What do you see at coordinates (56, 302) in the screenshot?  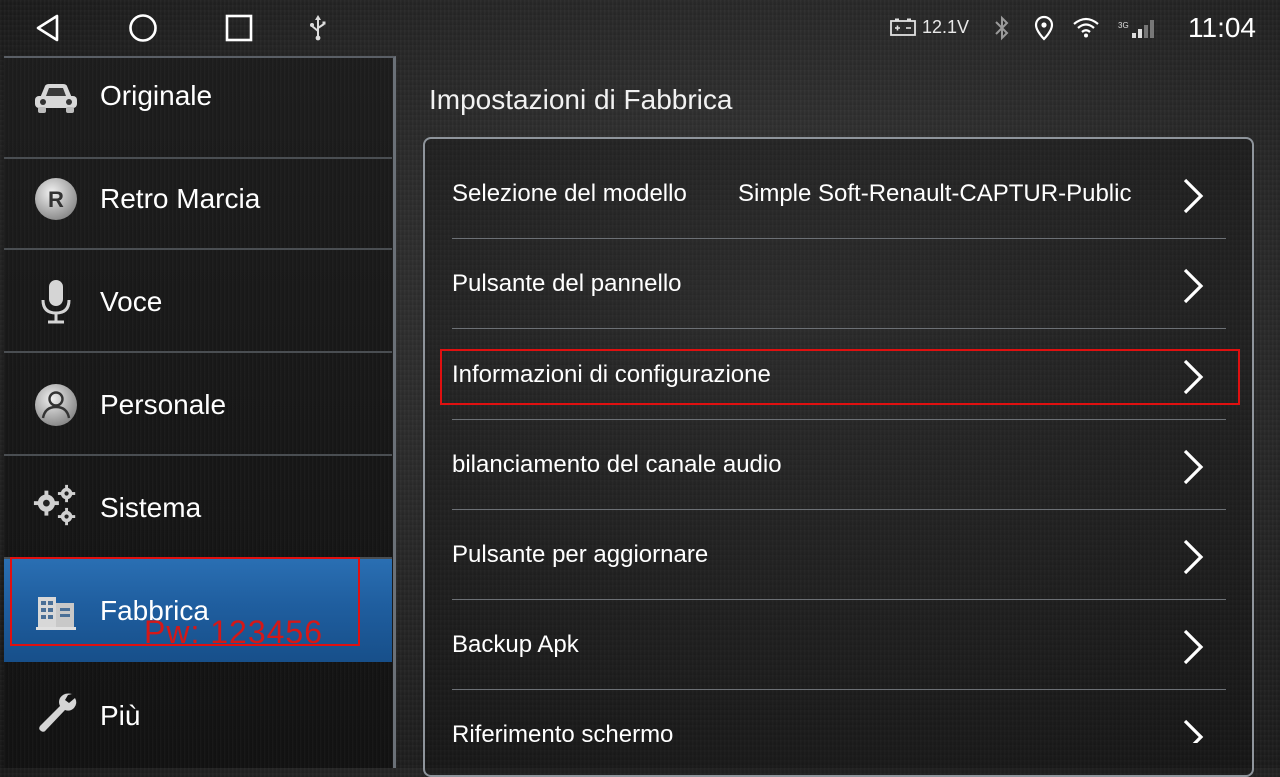 I see `microphone-icon` at bounding box center [56, 302].